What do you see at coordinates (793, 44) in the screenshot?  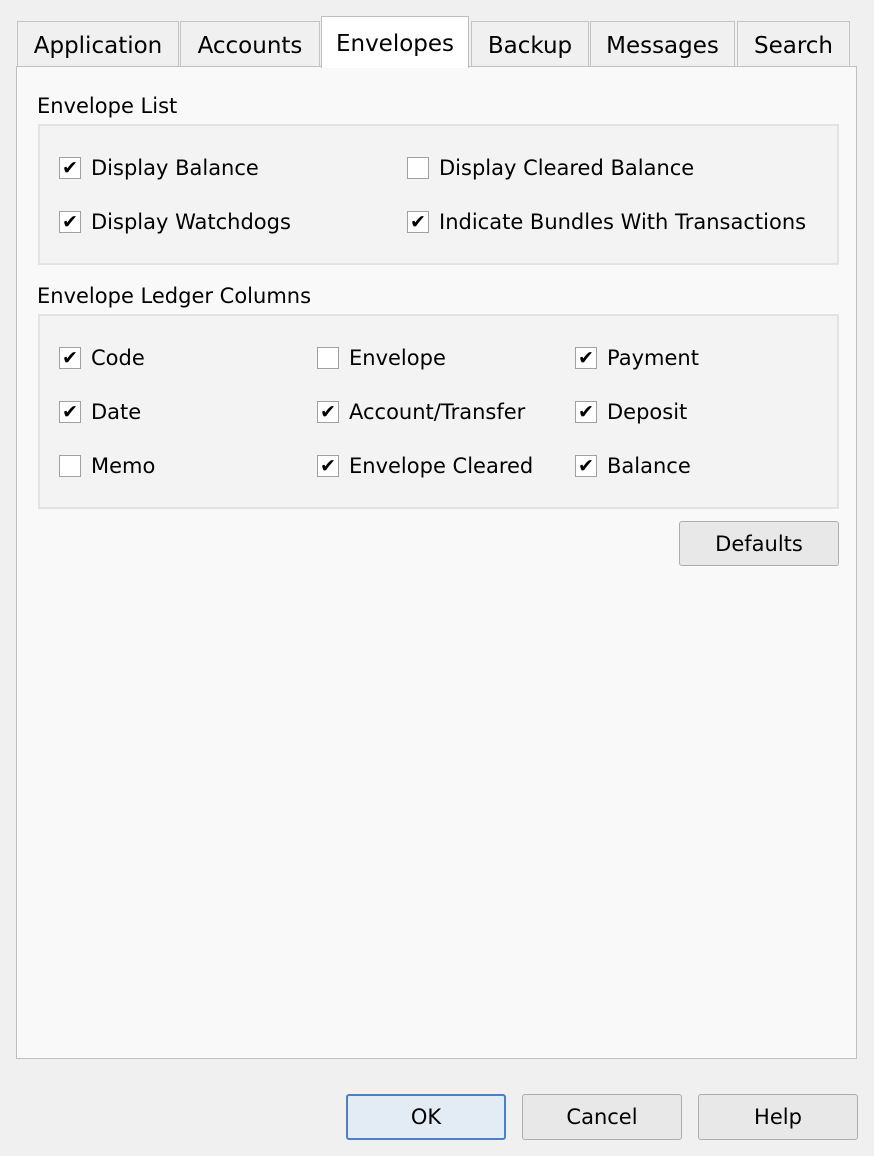 I see `tab-search: Search` at bounding box center [793, 44].